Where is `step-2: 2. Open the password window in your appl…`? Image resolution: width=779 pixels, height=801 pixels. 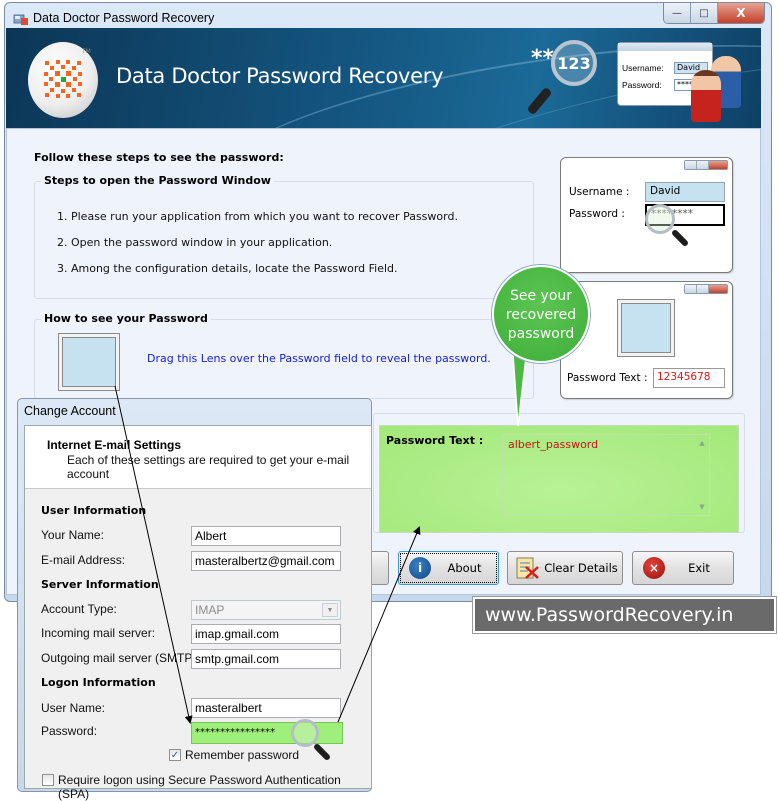
step-2: 2. Open the password window in your appl… is located at coordinates (195, 242).